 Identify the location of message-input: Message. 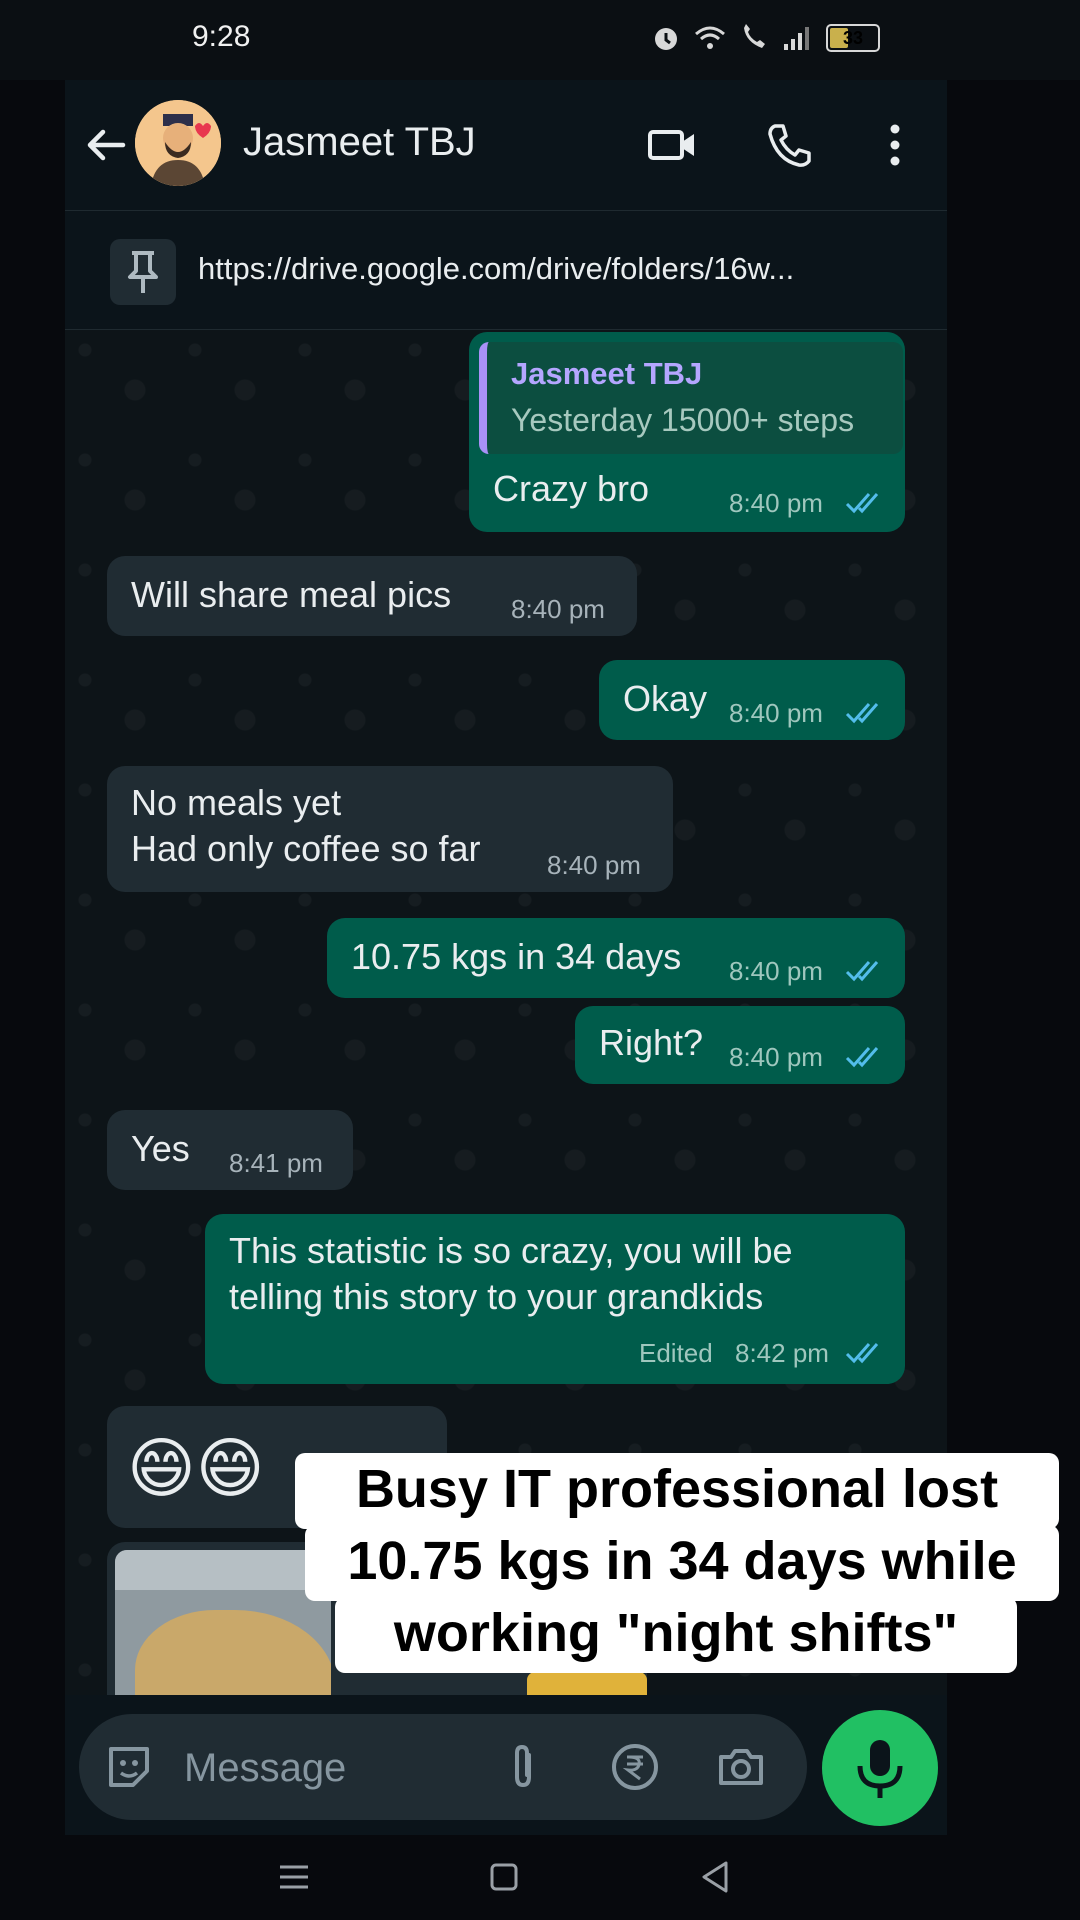
(443, 1767).